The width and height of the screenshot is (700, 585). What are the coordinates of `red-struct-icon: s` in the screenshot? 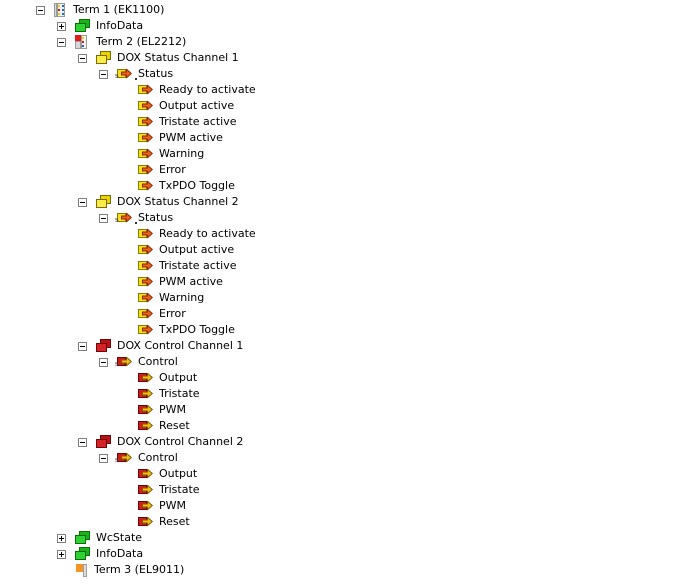 It's located at (124, 458).